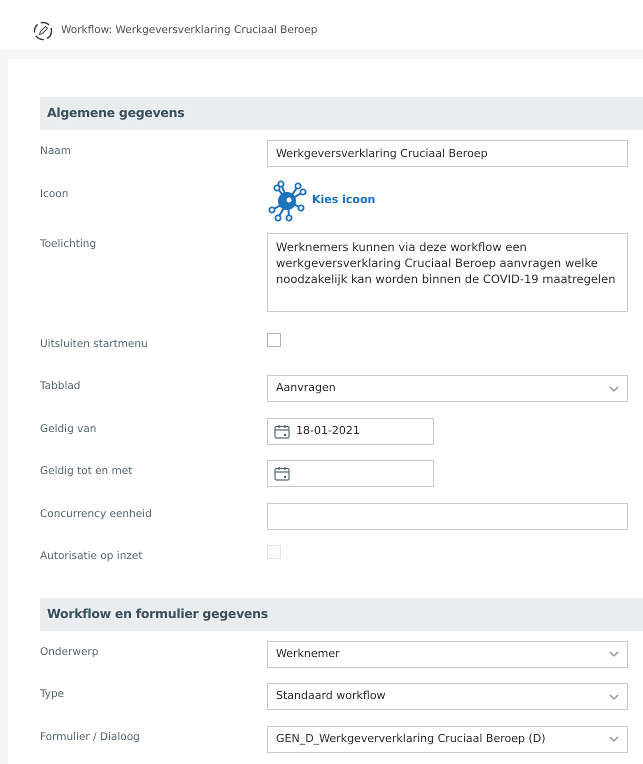  Describe the element at coordinates (447, 153) in the screenshot. I see `text-field: Werkgeversverklaring Cruciaal Beroep` at that location.